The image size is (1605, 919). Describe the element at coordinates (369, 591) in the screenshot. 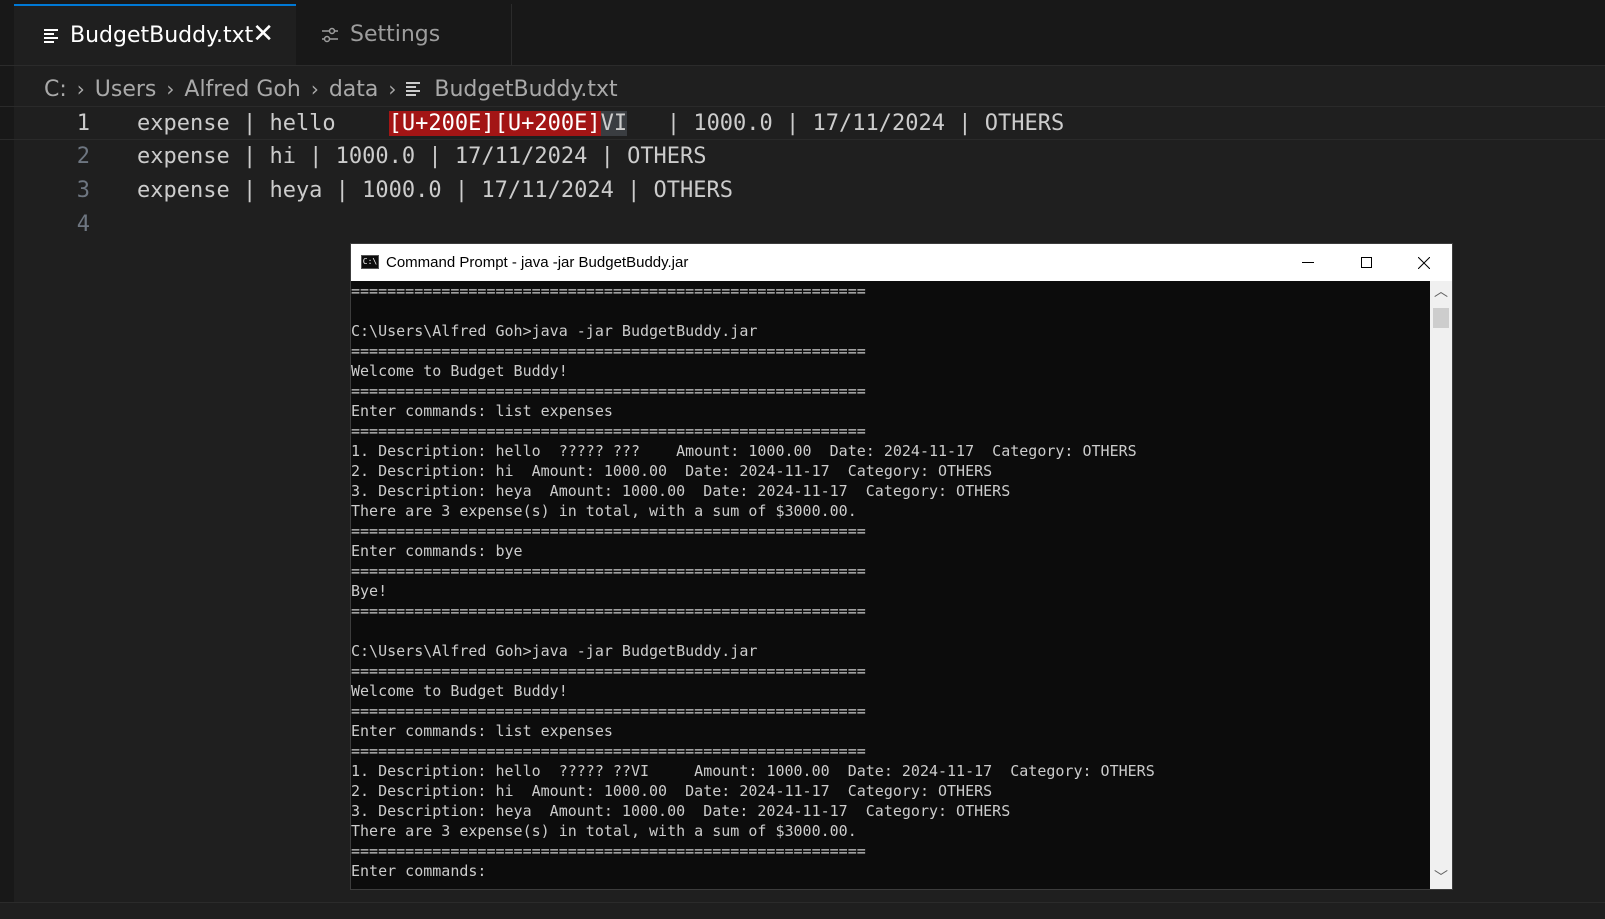

I see `console-line: Bye!` at that location.